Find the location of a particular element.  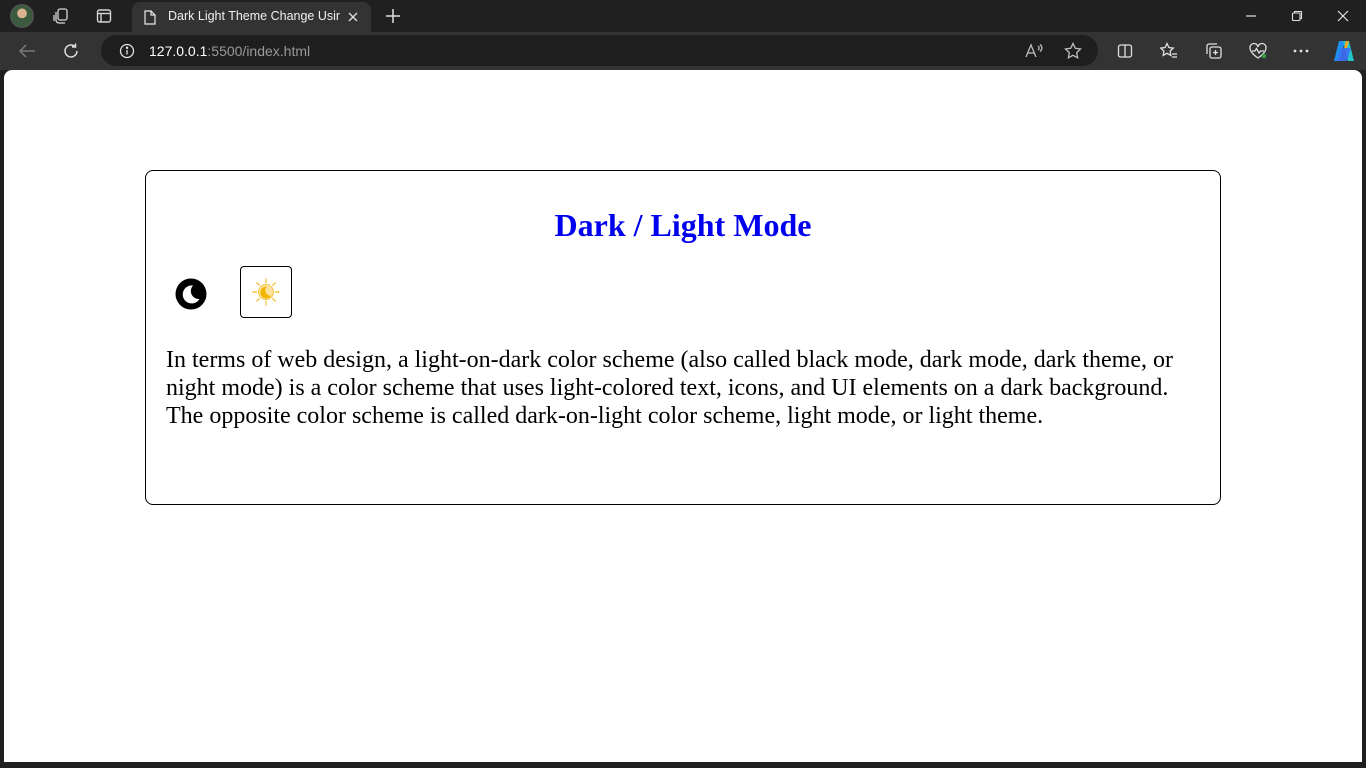

browser-essentials-icon is located at coordinates (1258, 51).